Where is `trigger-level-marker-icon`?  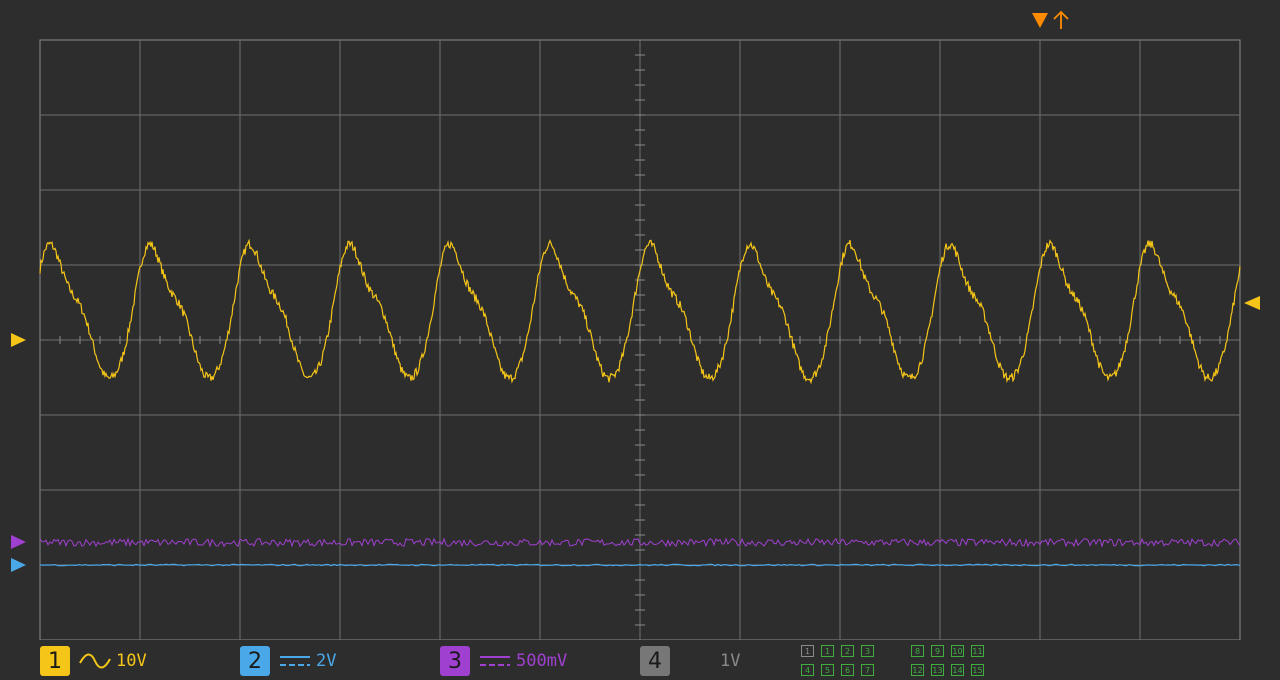
trigger-level-marker-icon is located at coordinates (1252, 303).